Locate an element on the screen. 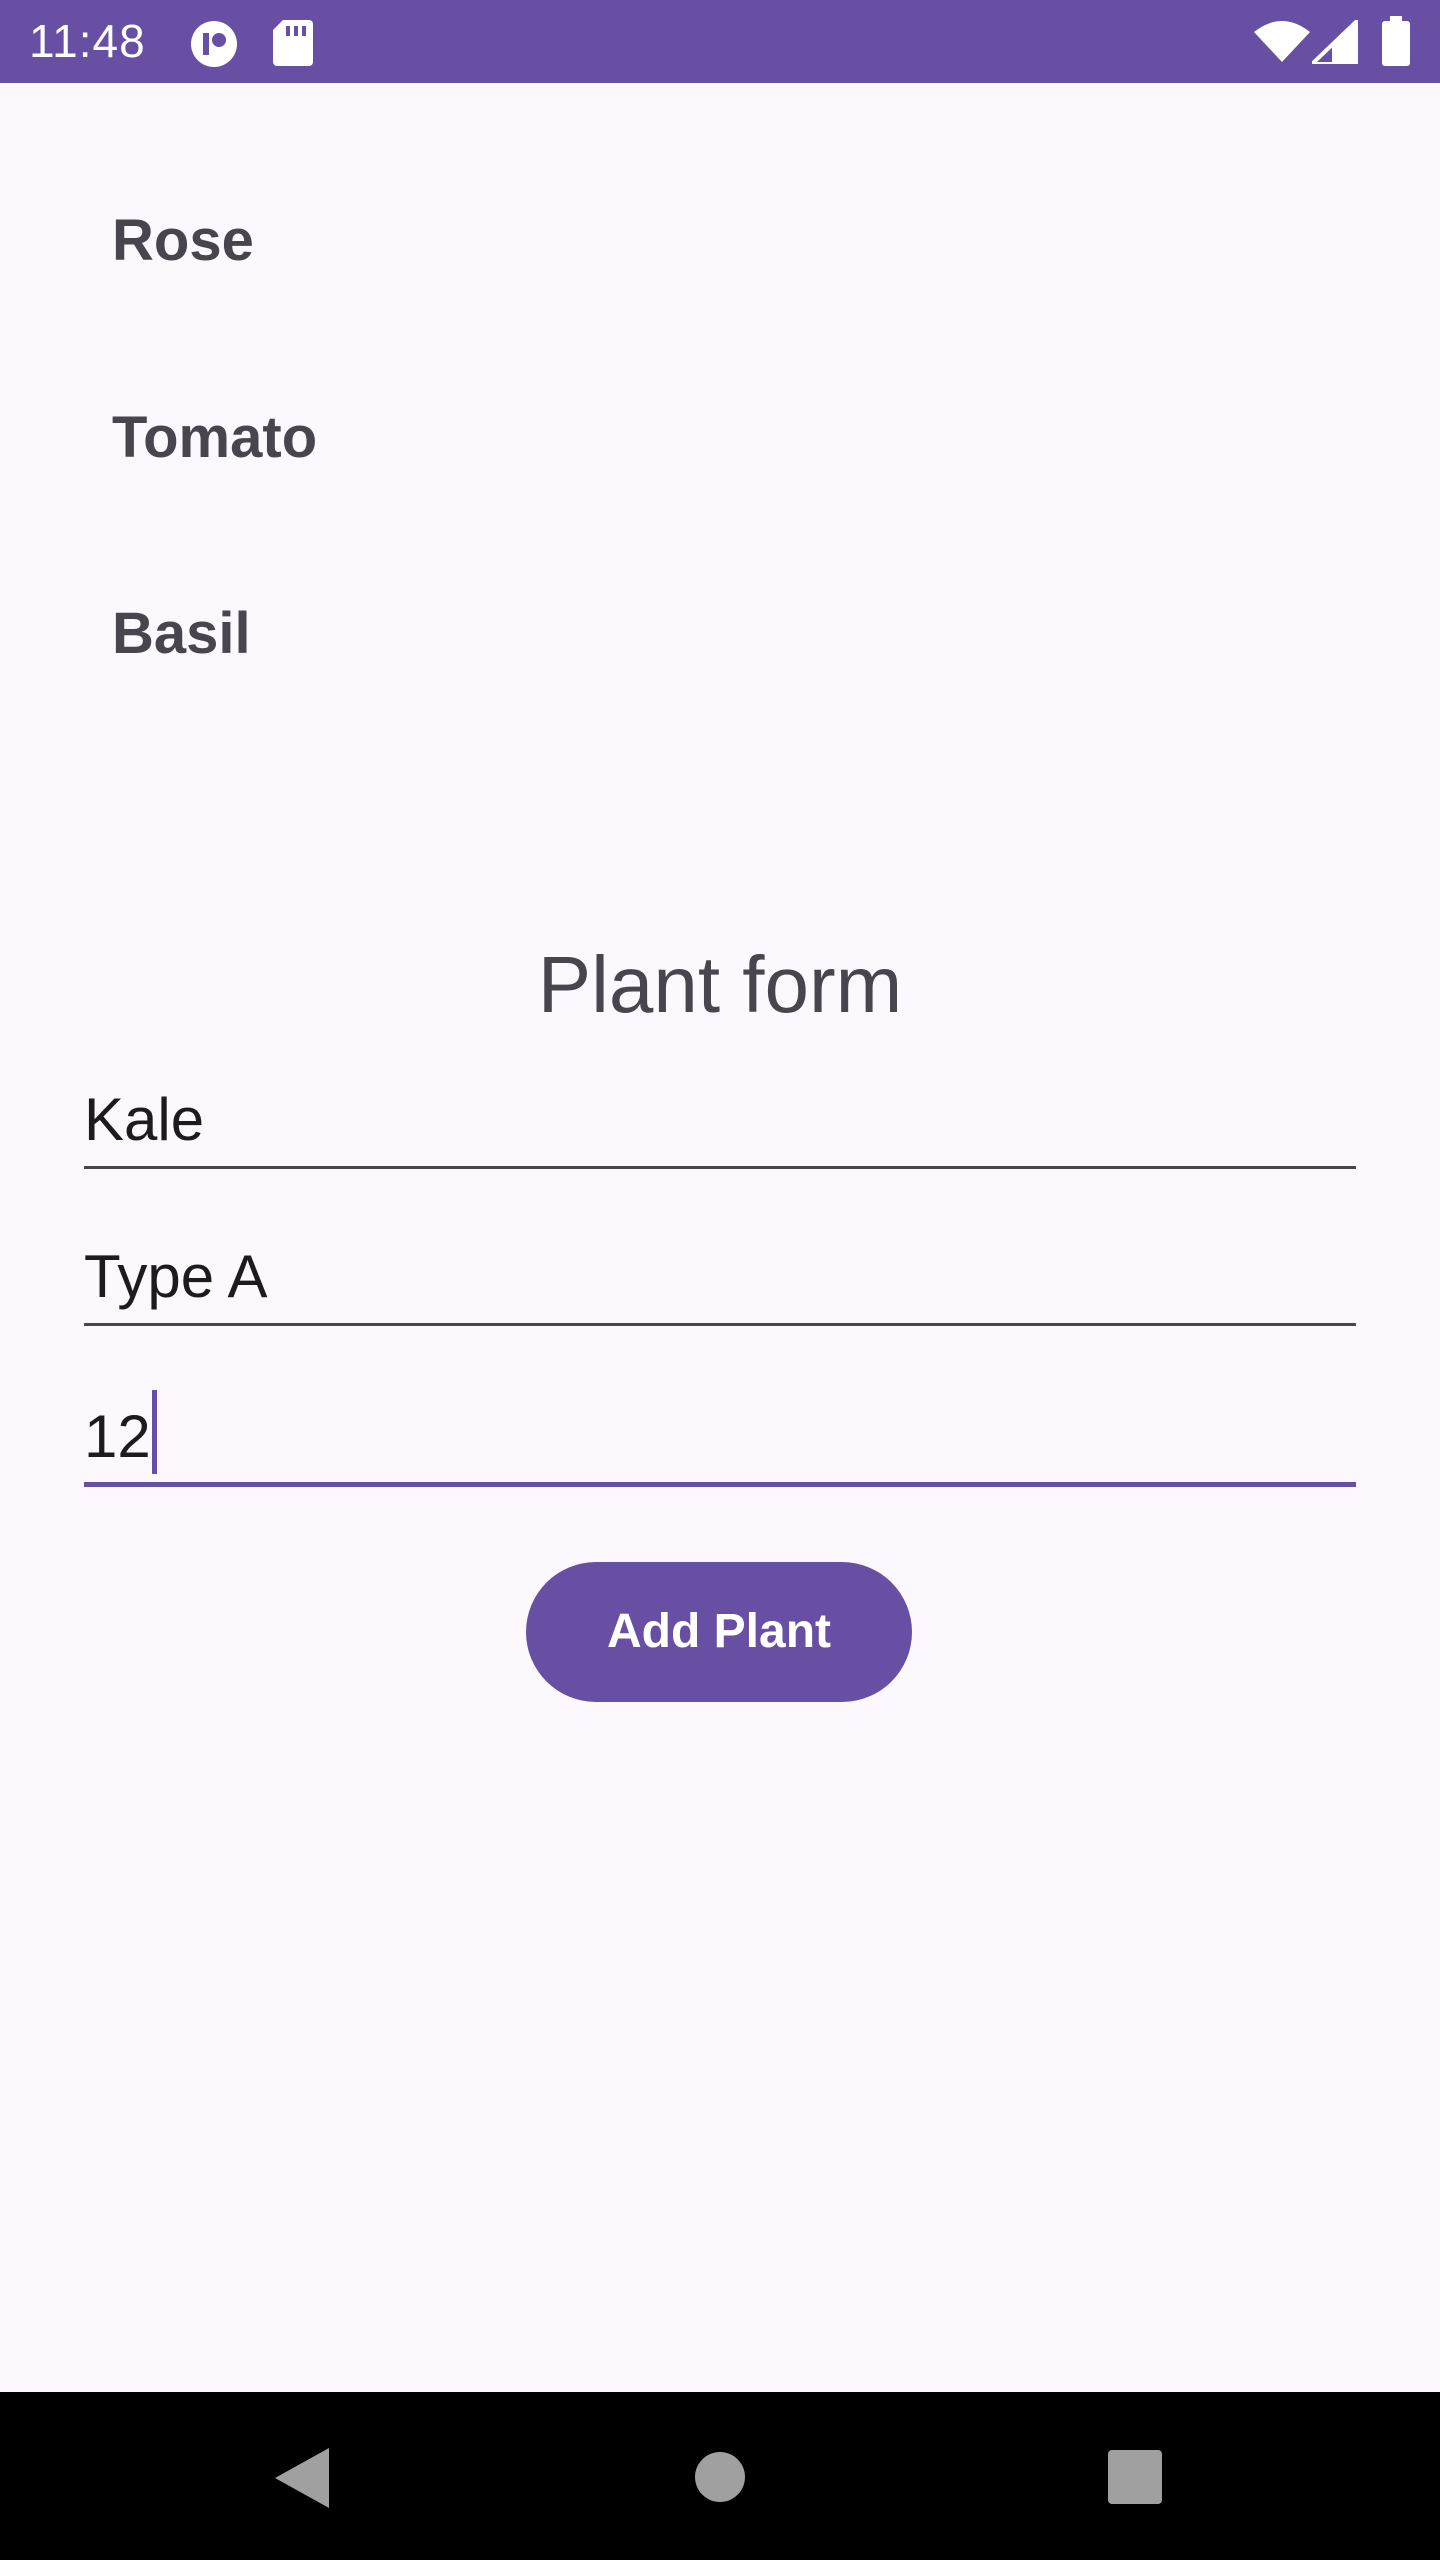  plant-list-item: Tomato is located at coordinates (214, 438).